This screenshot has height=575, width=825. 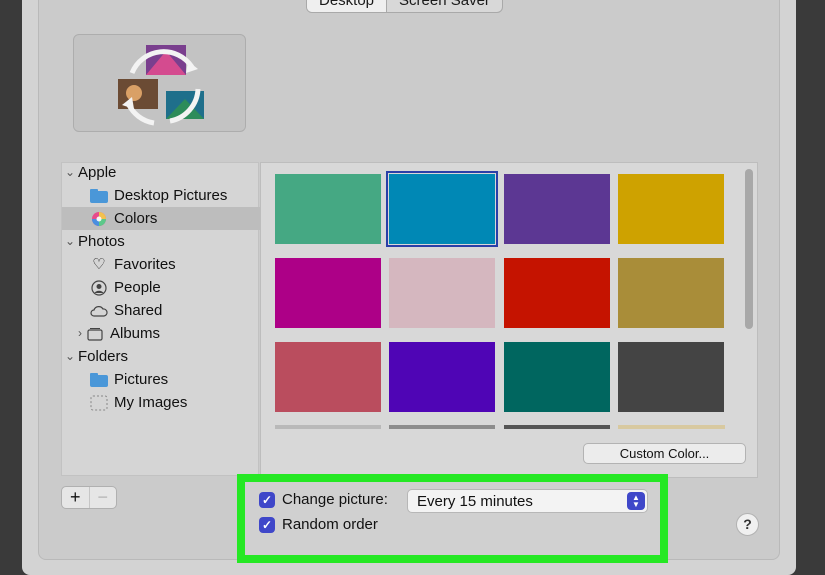 What do you see at coordinates (330, 524) in the screenshot?
I see `random-order-label: Random order` at bounding box center [330, 524].